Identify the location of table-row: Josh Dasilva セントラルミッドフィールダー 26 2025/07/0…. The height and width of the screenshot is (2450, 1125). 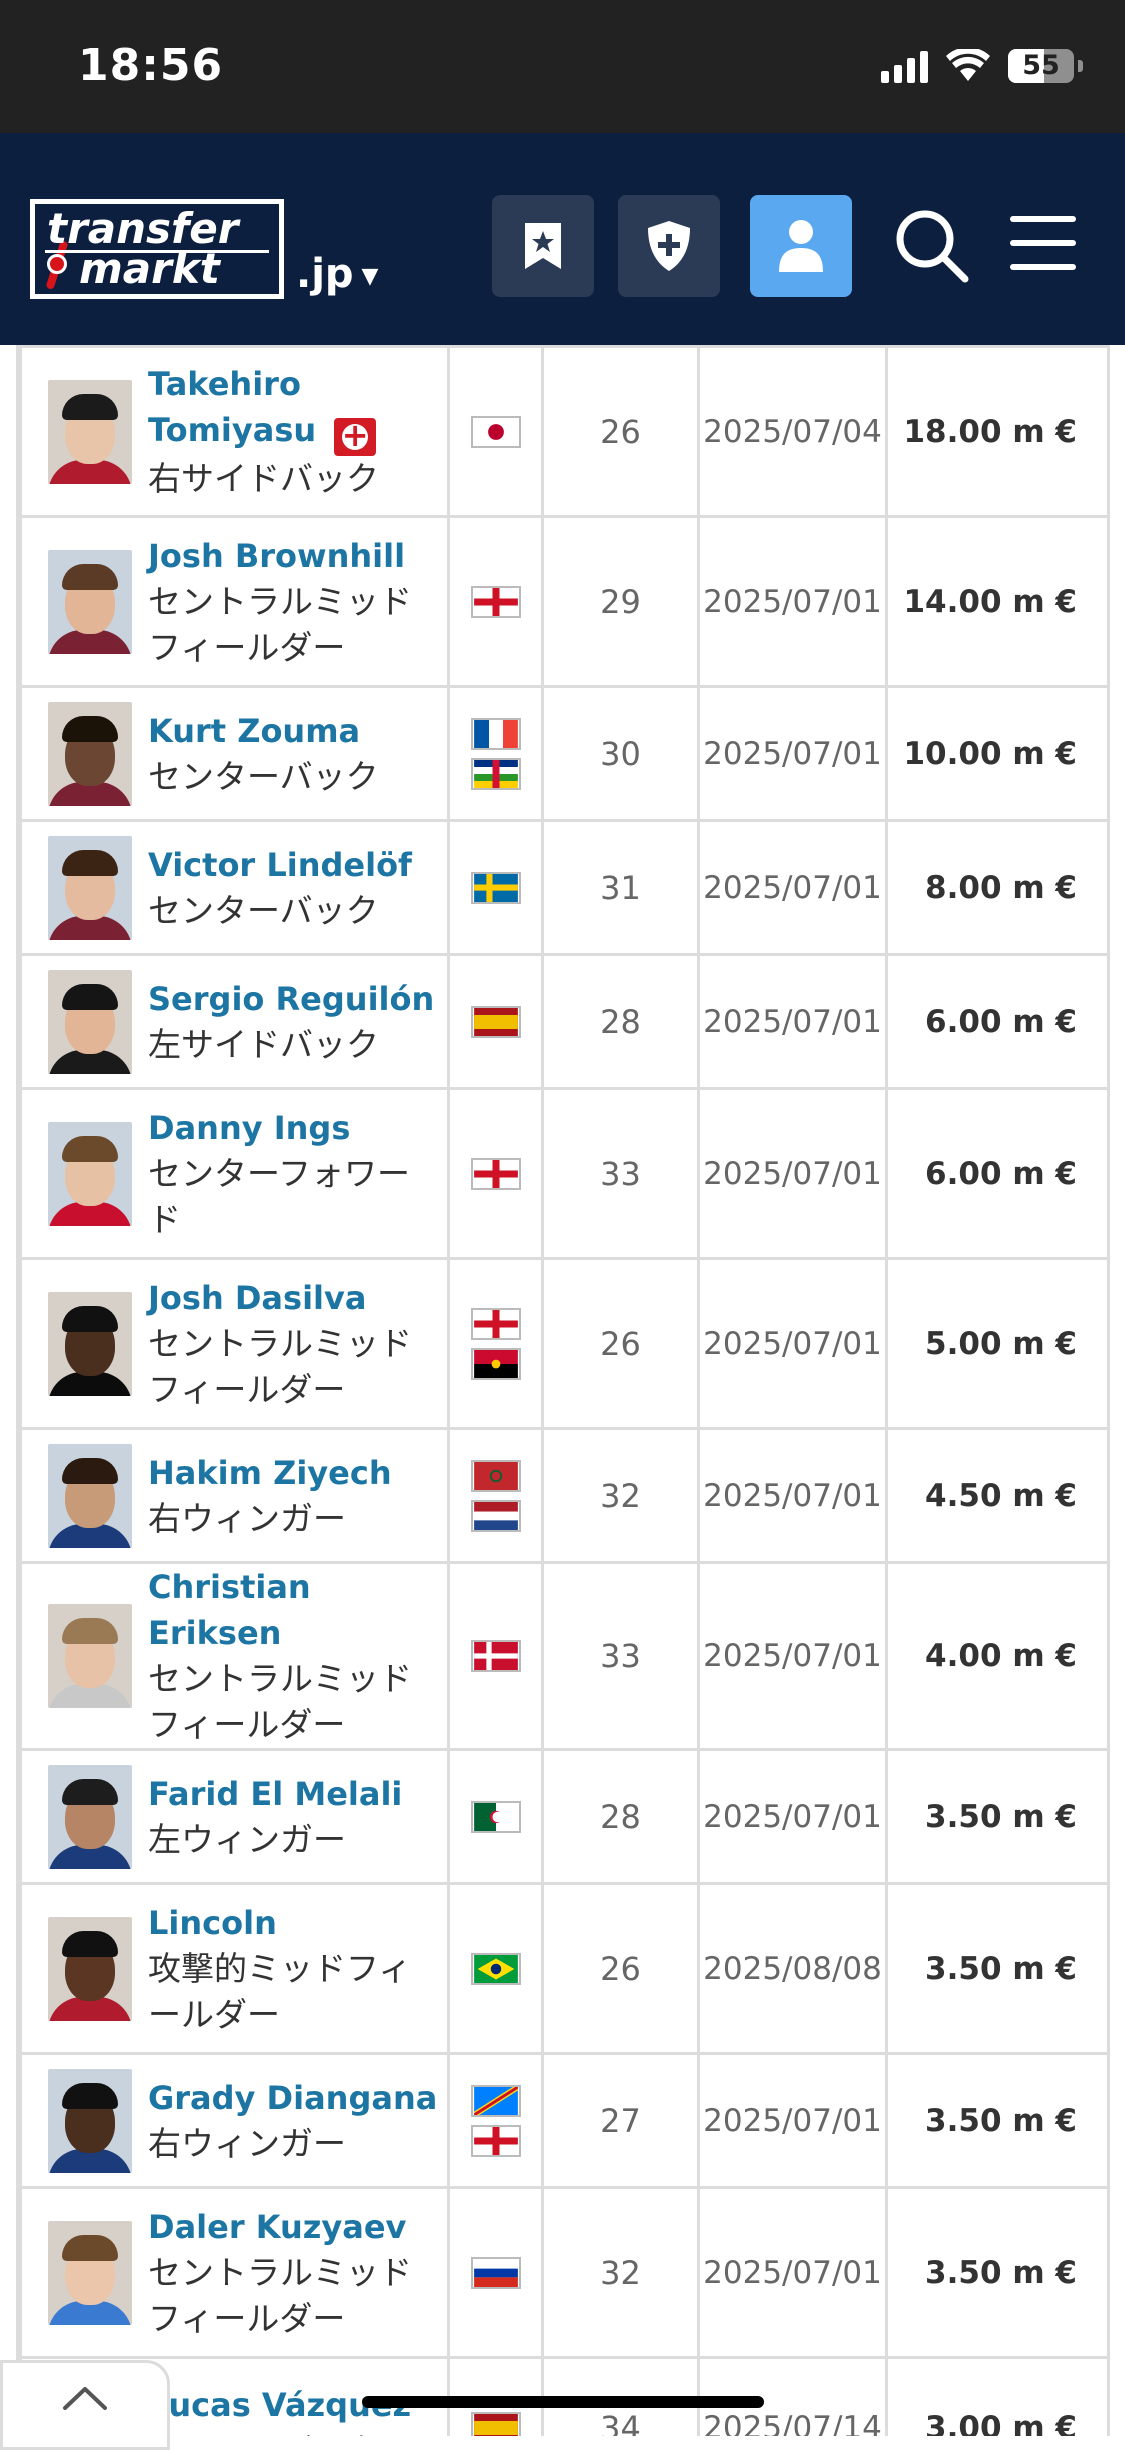
(563, 1343).